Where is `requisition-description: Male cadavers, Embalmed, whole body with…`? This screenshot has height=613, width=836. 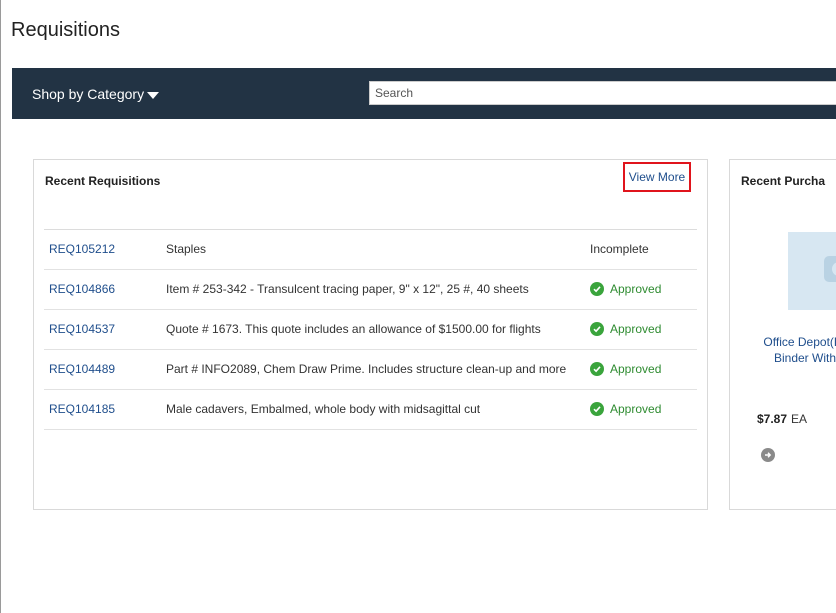 requisition-description: Male cadavers, Embalmed, whole body with… is located at coordinates (323, 409).